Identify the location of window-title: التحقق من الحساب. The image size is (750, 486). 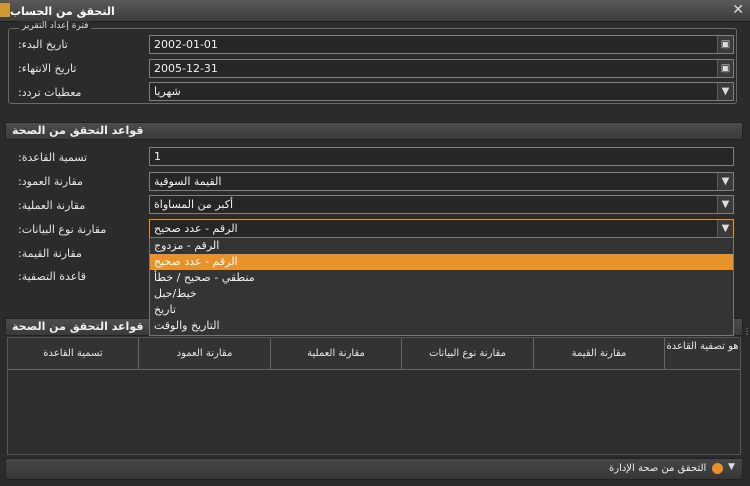
(62, 11).